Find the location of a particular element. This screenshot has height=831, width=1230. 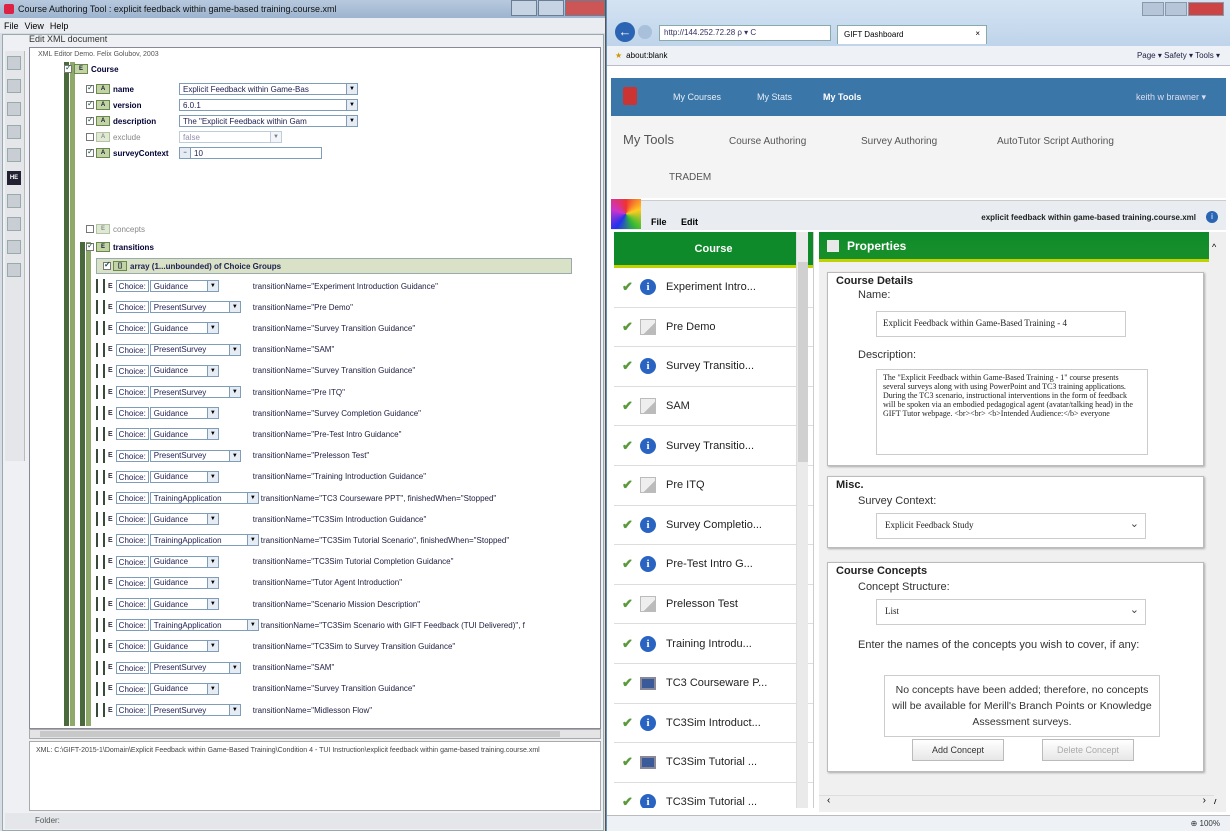

editor-menu-edit: Edit is located at coordinates (689, 222).